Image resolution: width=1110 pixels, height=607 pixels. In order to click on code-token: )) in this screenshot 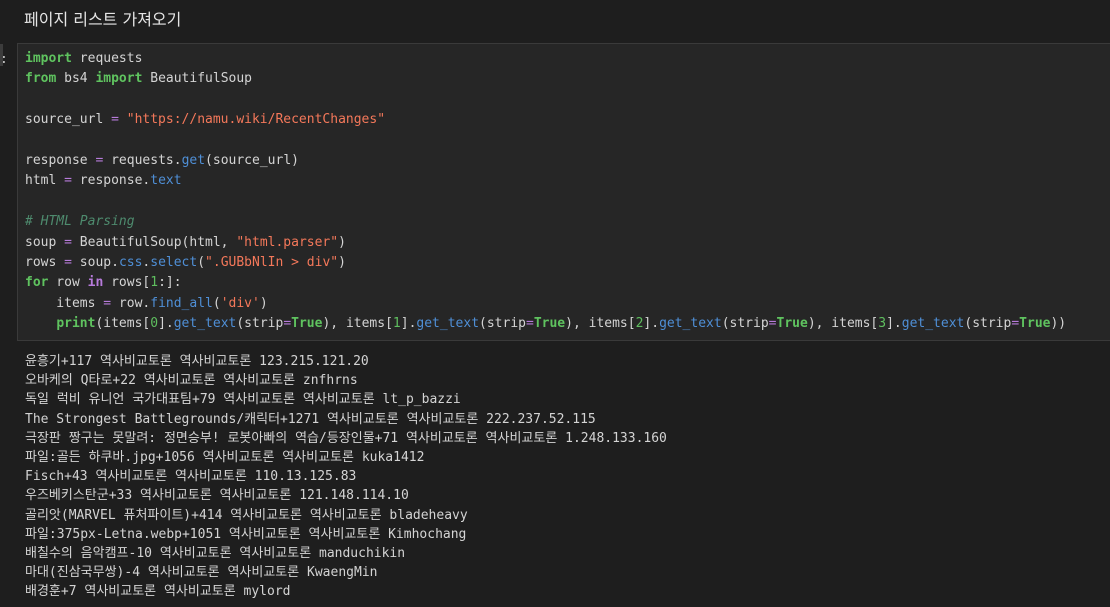, I will do `click(1058, 324)`.